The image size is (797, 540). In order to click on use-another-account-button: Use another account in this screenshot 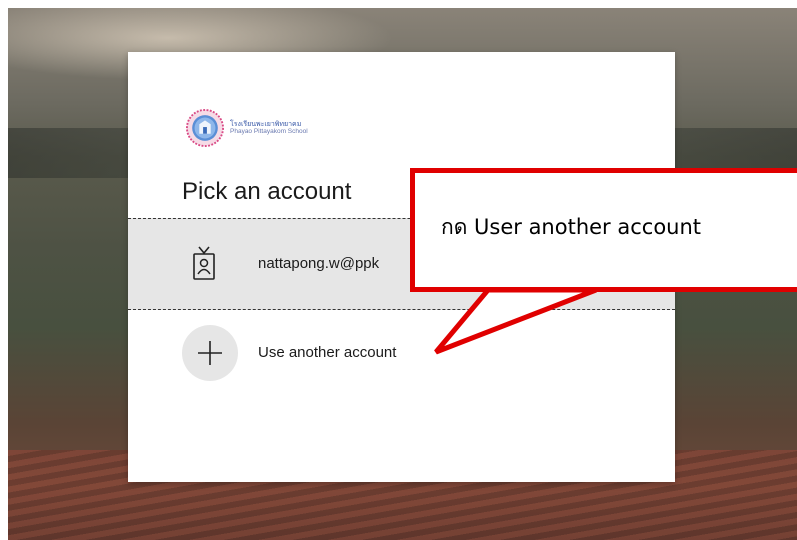, I will do `click(332, 353)`.